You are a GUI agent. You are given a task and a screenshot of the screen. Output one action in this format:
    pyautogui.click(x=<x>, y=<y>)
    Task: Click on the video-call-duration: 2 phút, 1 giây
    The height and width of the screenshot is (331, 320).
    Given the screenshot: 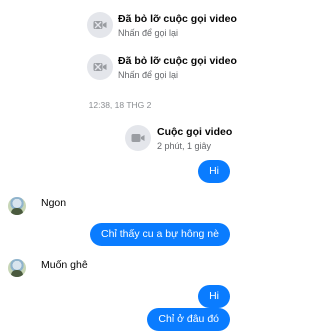 What is the action you would take?
    pyautogui.click(x=184, y=146)
    